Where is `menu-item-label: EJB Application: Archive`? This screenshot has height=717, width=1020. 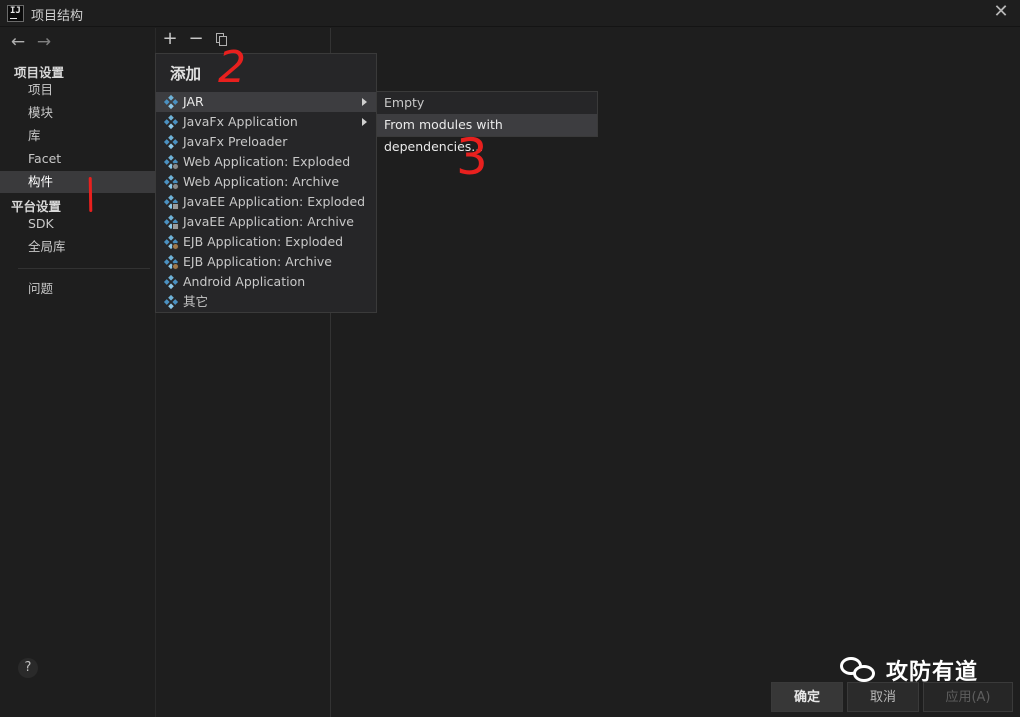
menu-item-label: EJB Application: Archive is located at coordinates (257, 261).